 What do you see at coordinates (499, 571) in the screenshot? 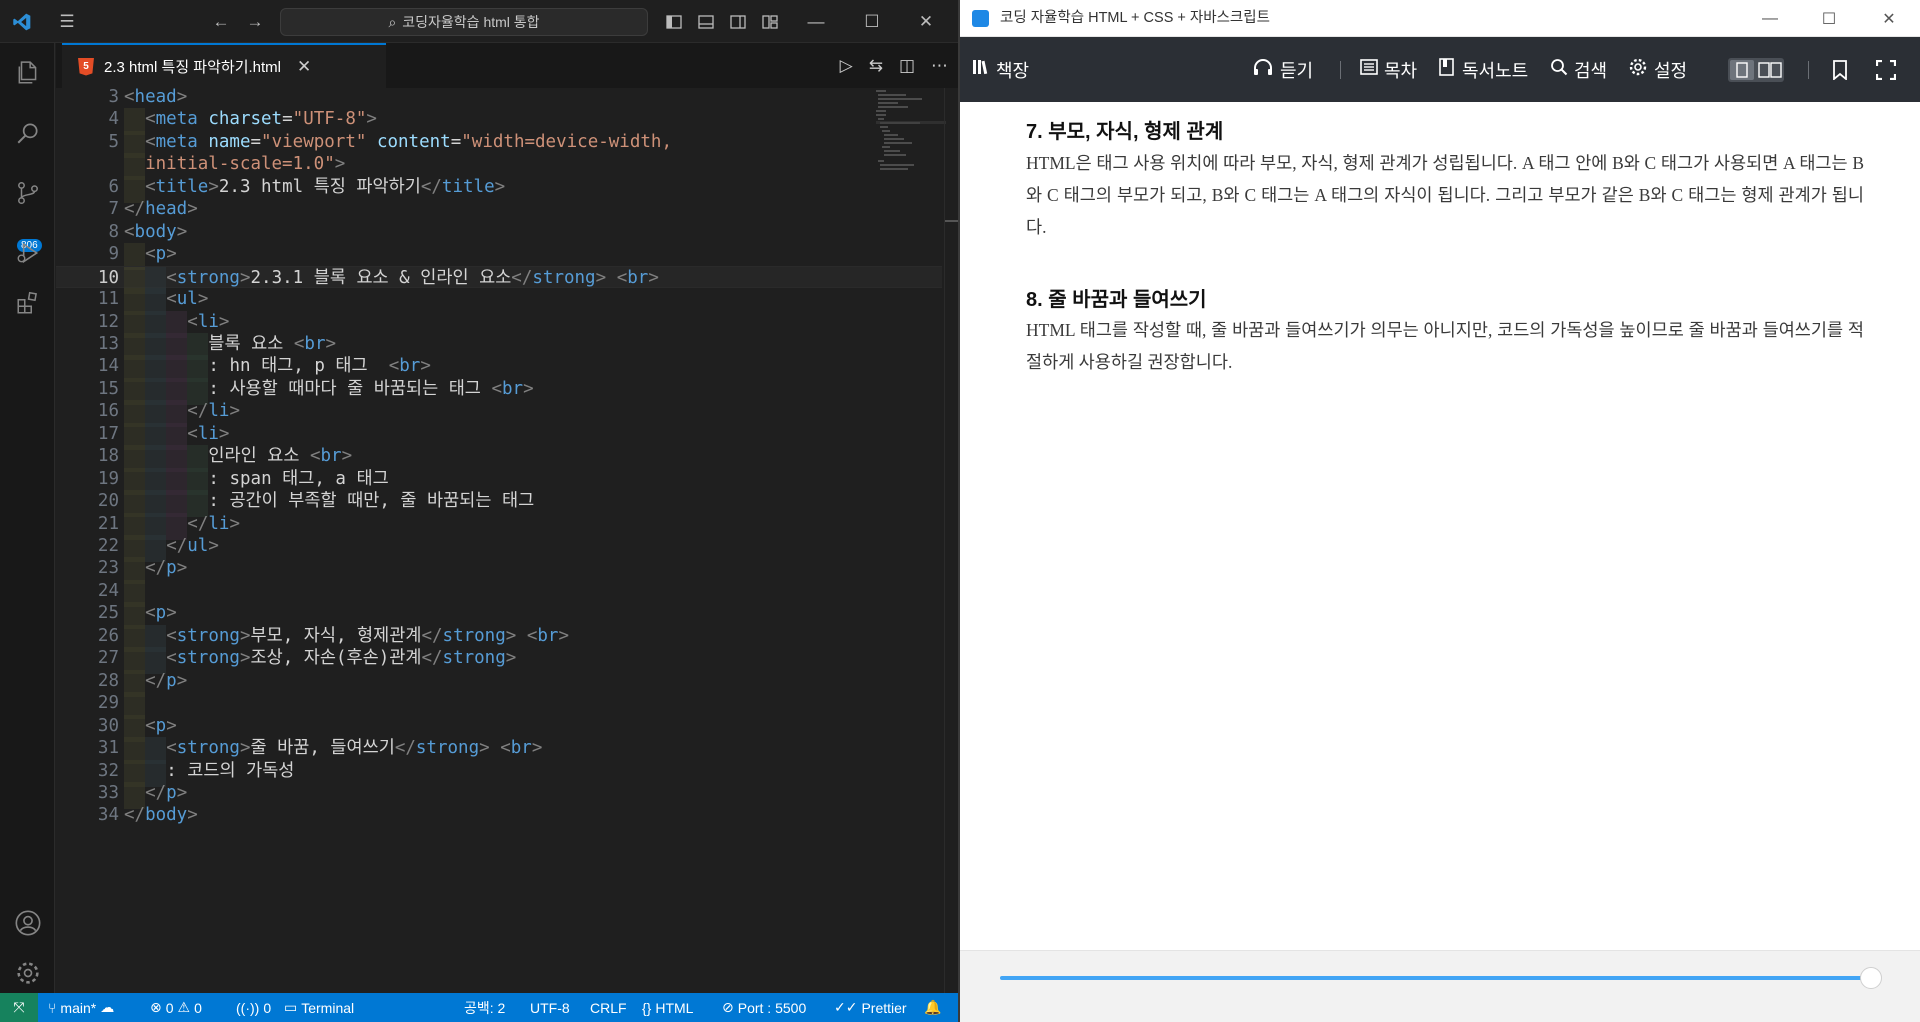
I see `code-line: 23 </p>` at bounding box center [499, 571].